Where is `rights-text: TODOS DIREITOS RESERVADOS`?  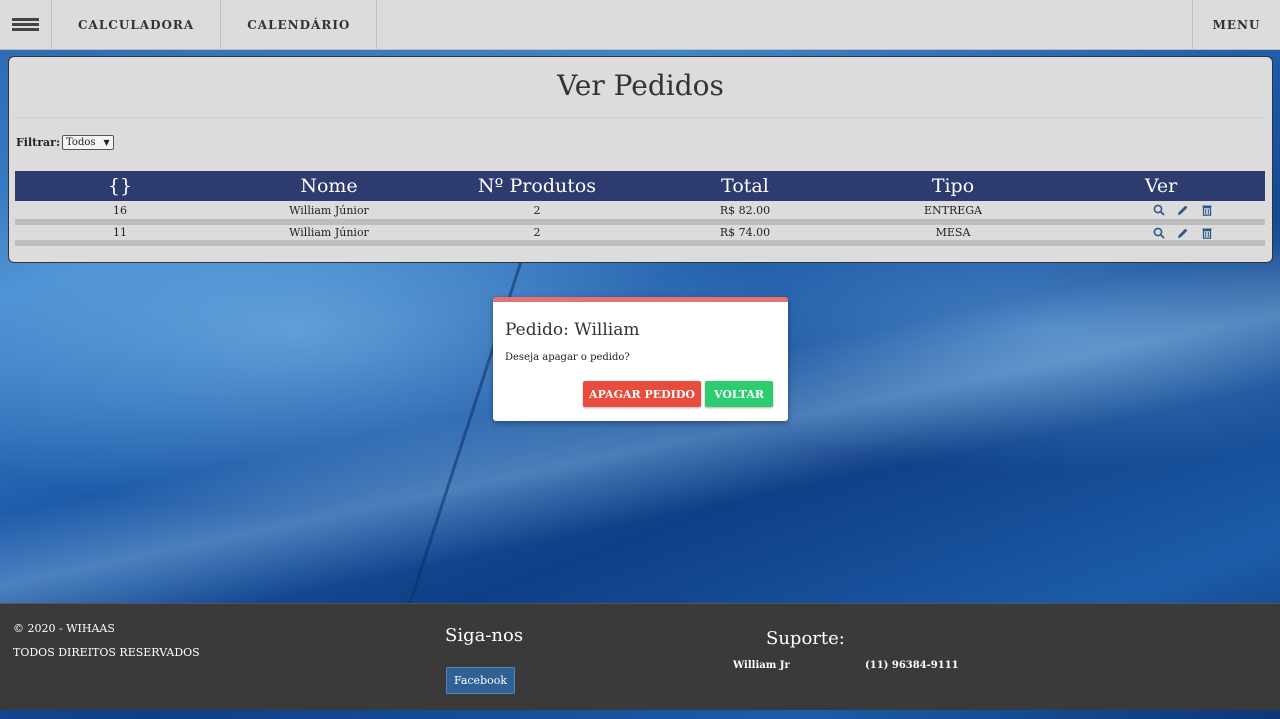 rights-text: TODOS DIREITOS RESERVADOS is located at coordinates (106, 652).